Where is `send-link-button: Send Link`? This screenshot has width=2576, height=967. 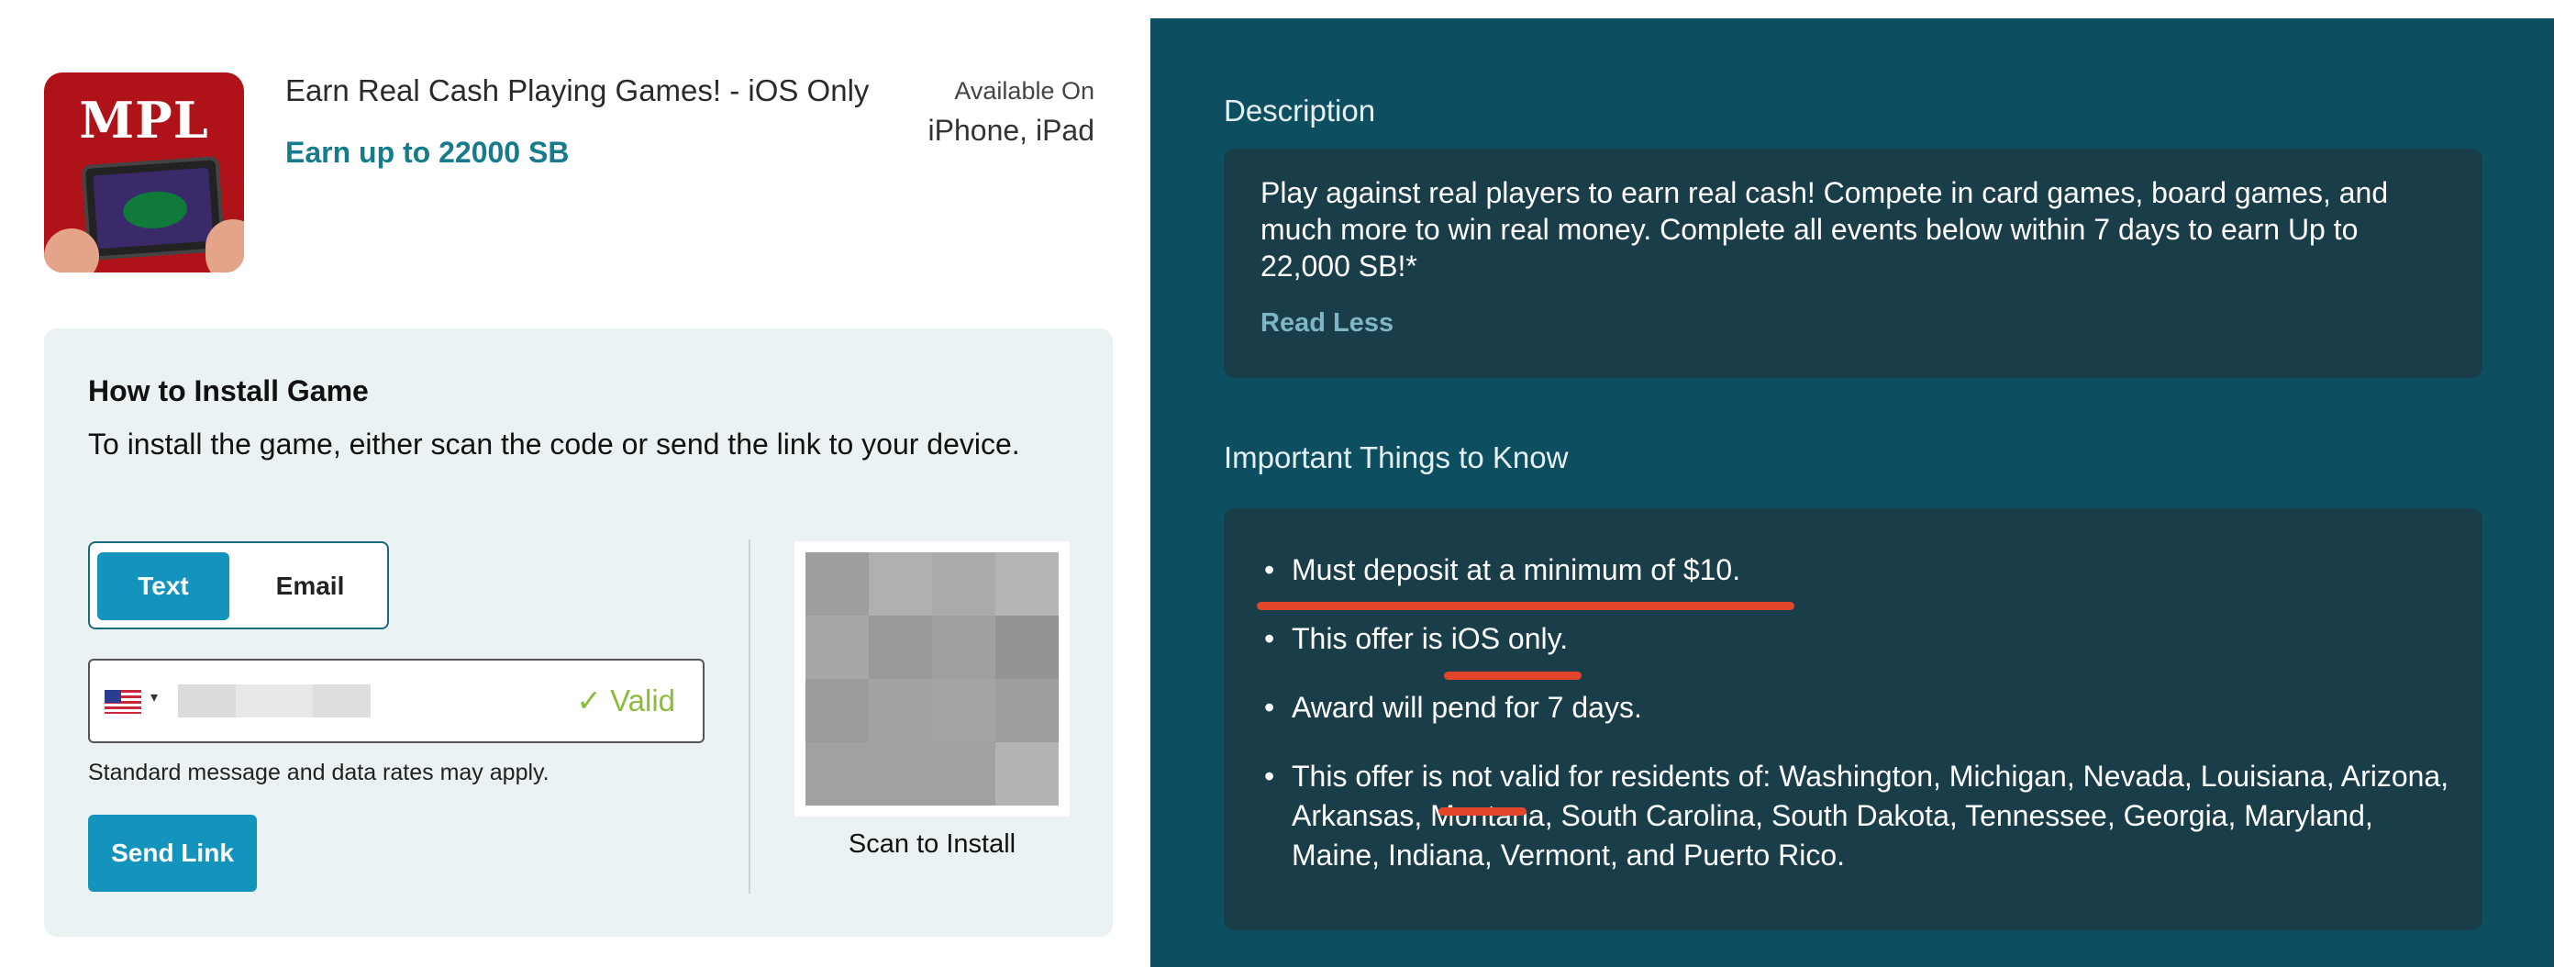
send-link-button: Send Link is located at coordinates (172, 853).